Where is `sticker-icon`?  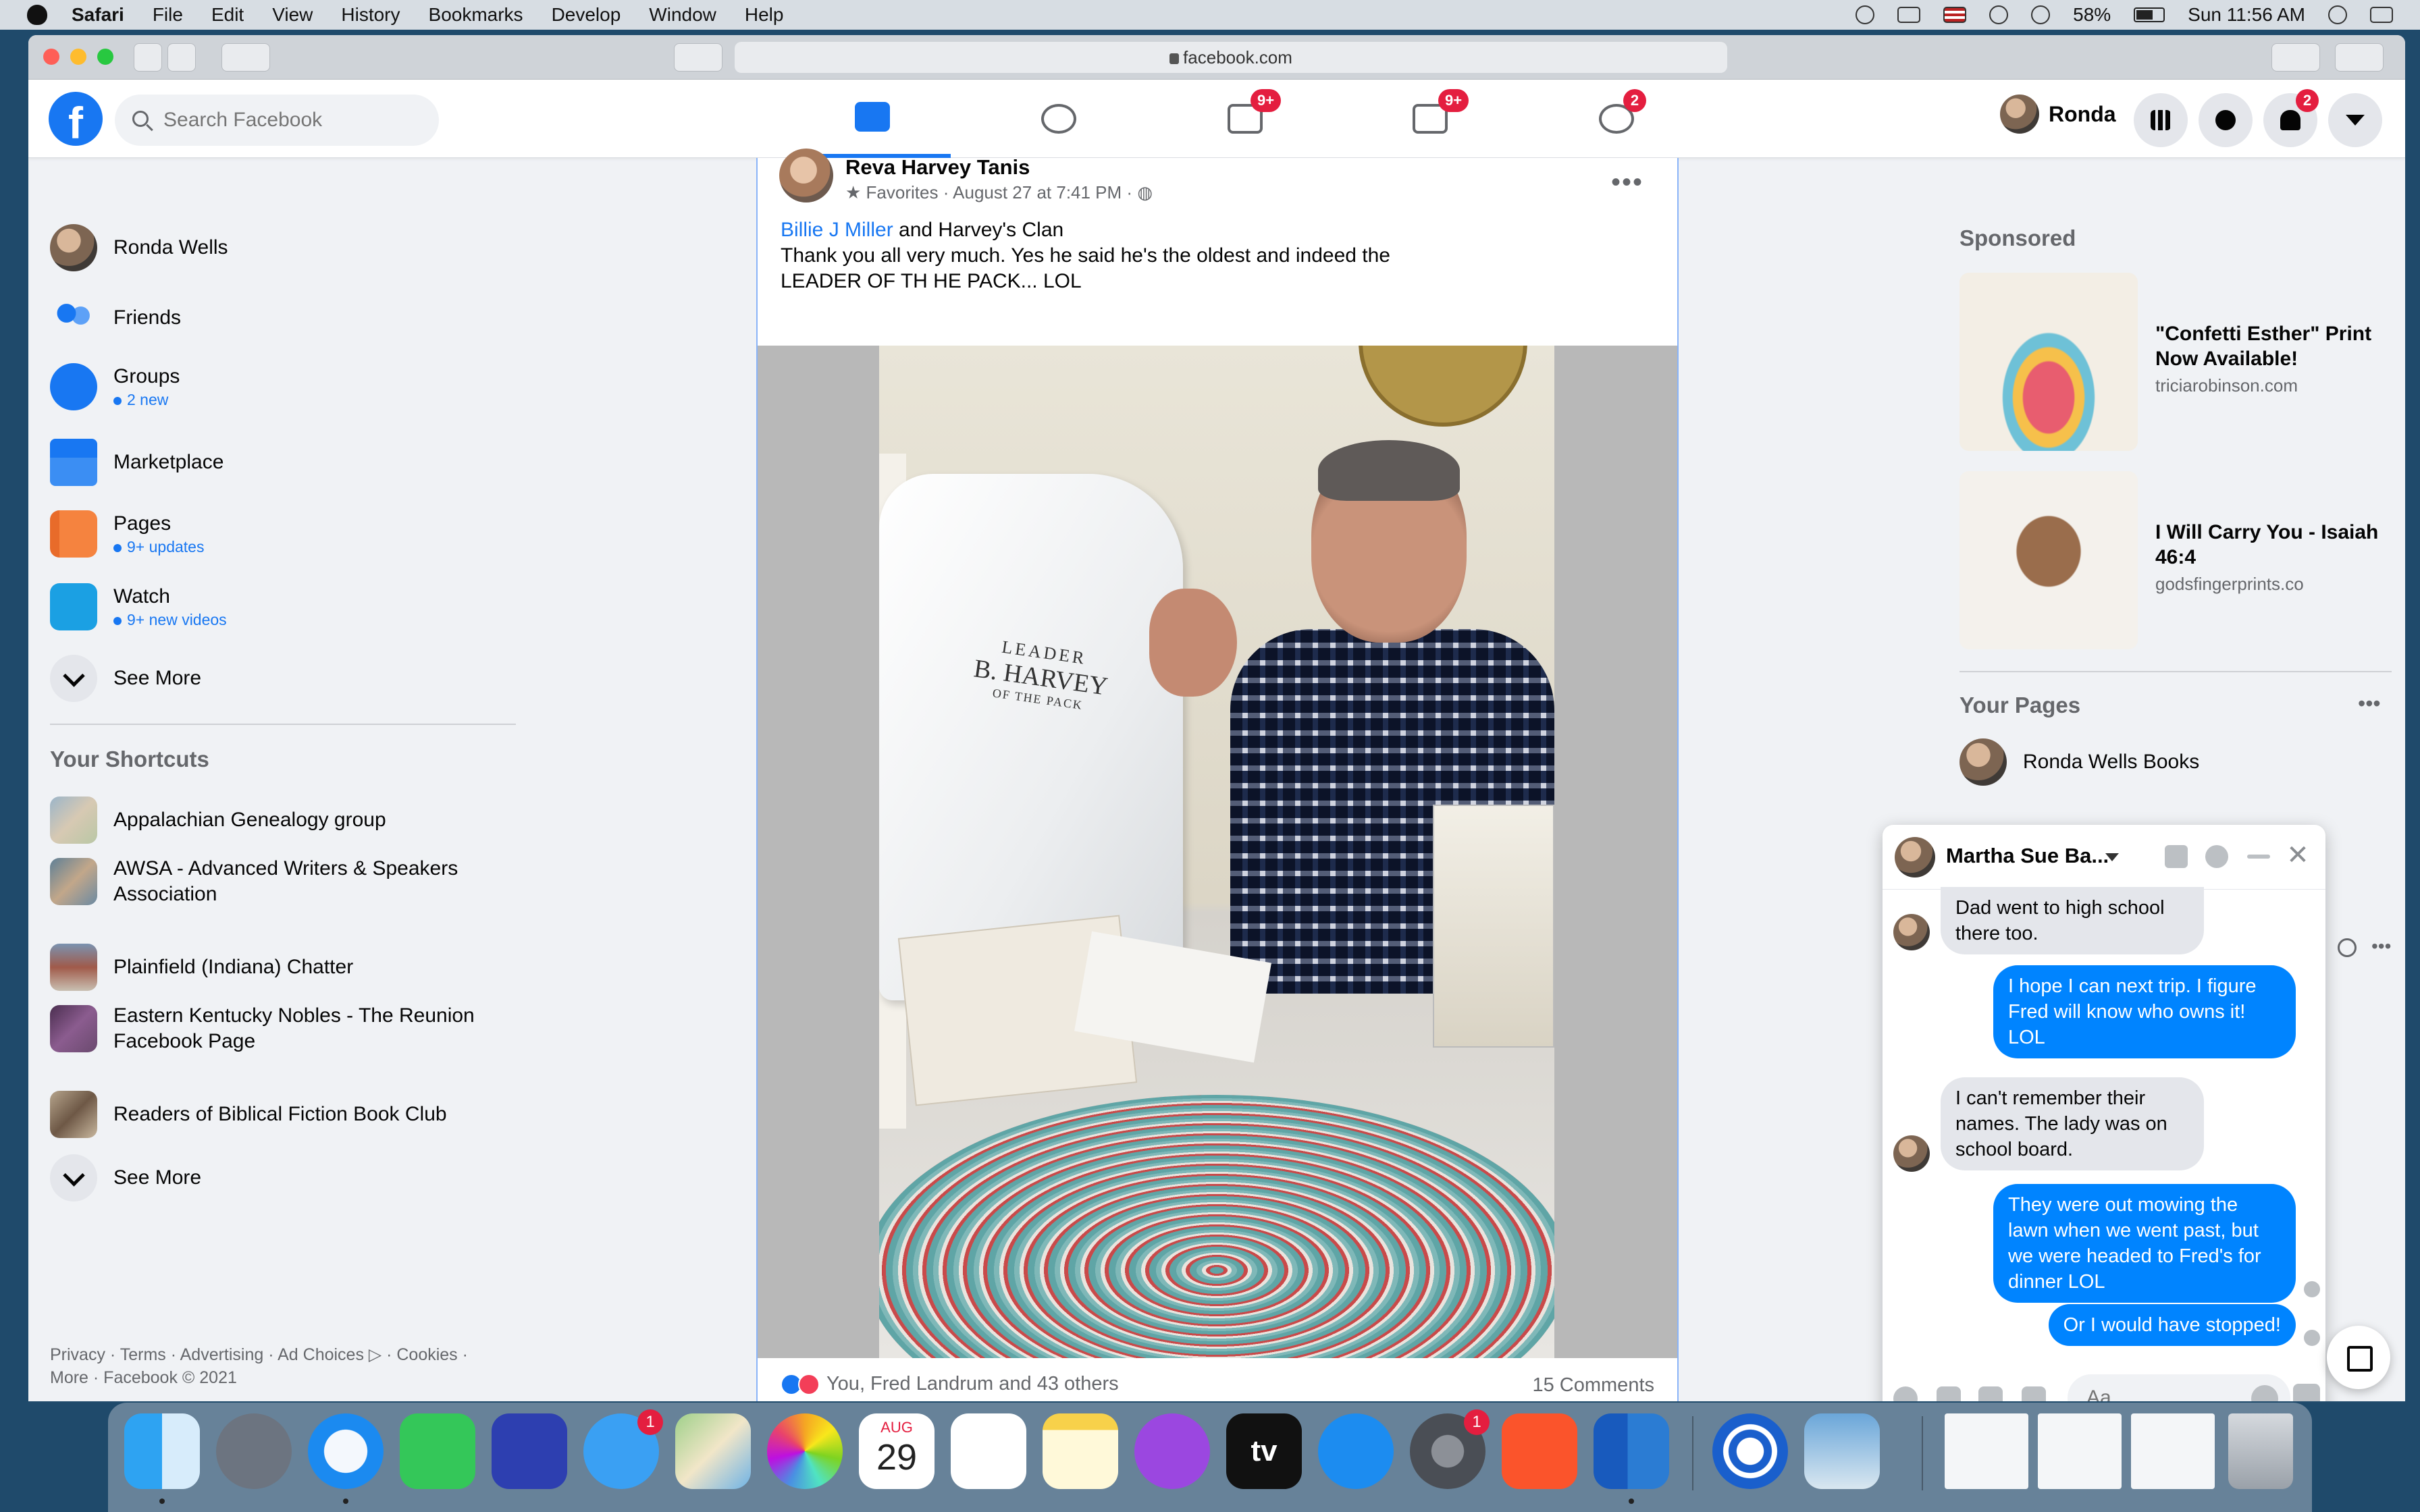
sticker-icon is located at coordinates (1990, 1393).